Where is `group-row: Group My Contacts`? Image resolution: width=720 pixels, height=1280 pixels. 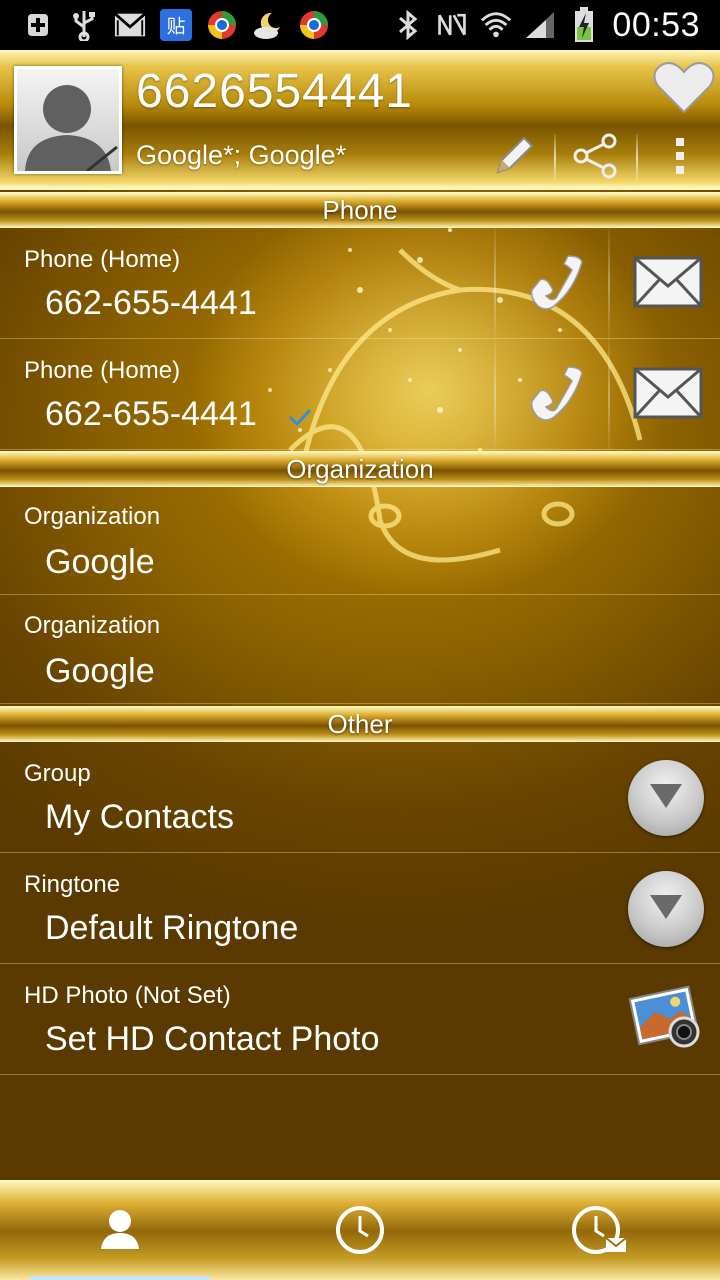
group-row: Group My Contacts is located at coordinates (360, 797).